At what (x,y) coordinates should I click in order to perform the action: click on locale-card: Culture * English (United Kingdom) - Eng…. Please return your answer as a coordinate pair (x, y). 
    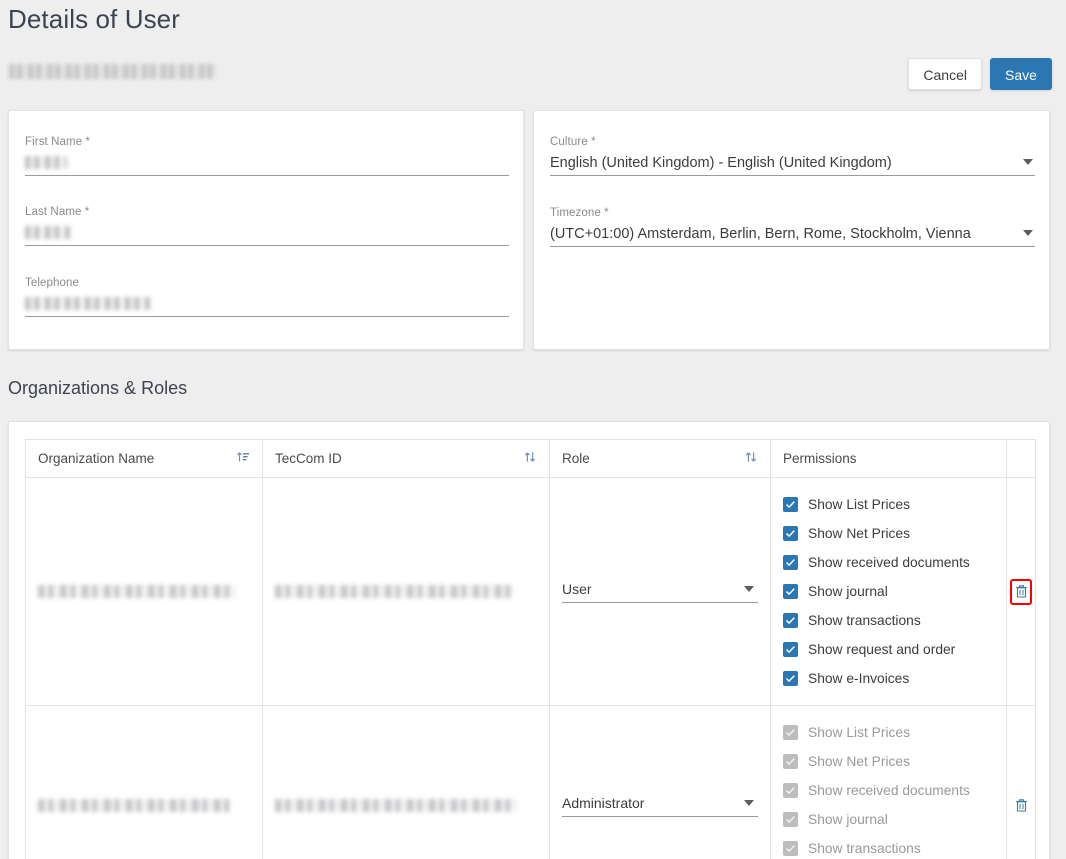
    Looking at the image, I should click on (791, 230).